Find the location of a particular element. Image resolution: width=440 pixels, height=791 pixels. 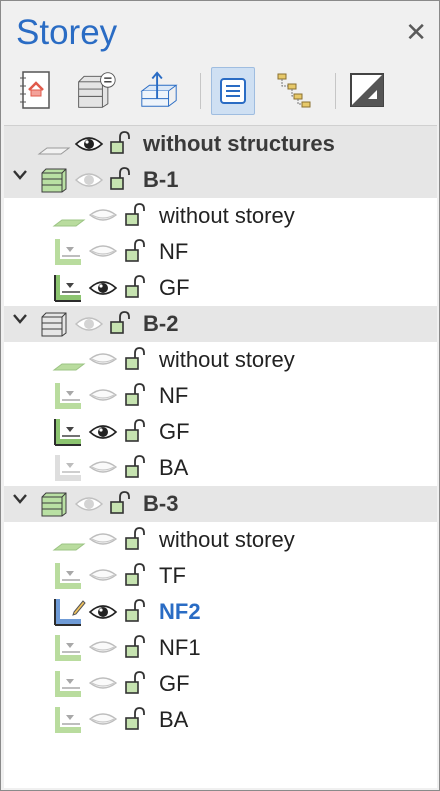

tree-item-label: NF2 is located at coordinates (180, 611).